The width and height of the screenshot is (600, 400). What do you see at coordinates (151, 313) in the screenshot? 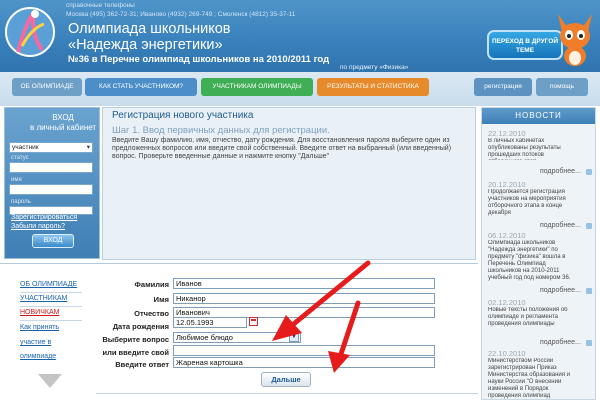
I see `patronymic-label: Отчество` at bounding box center [151, 313].